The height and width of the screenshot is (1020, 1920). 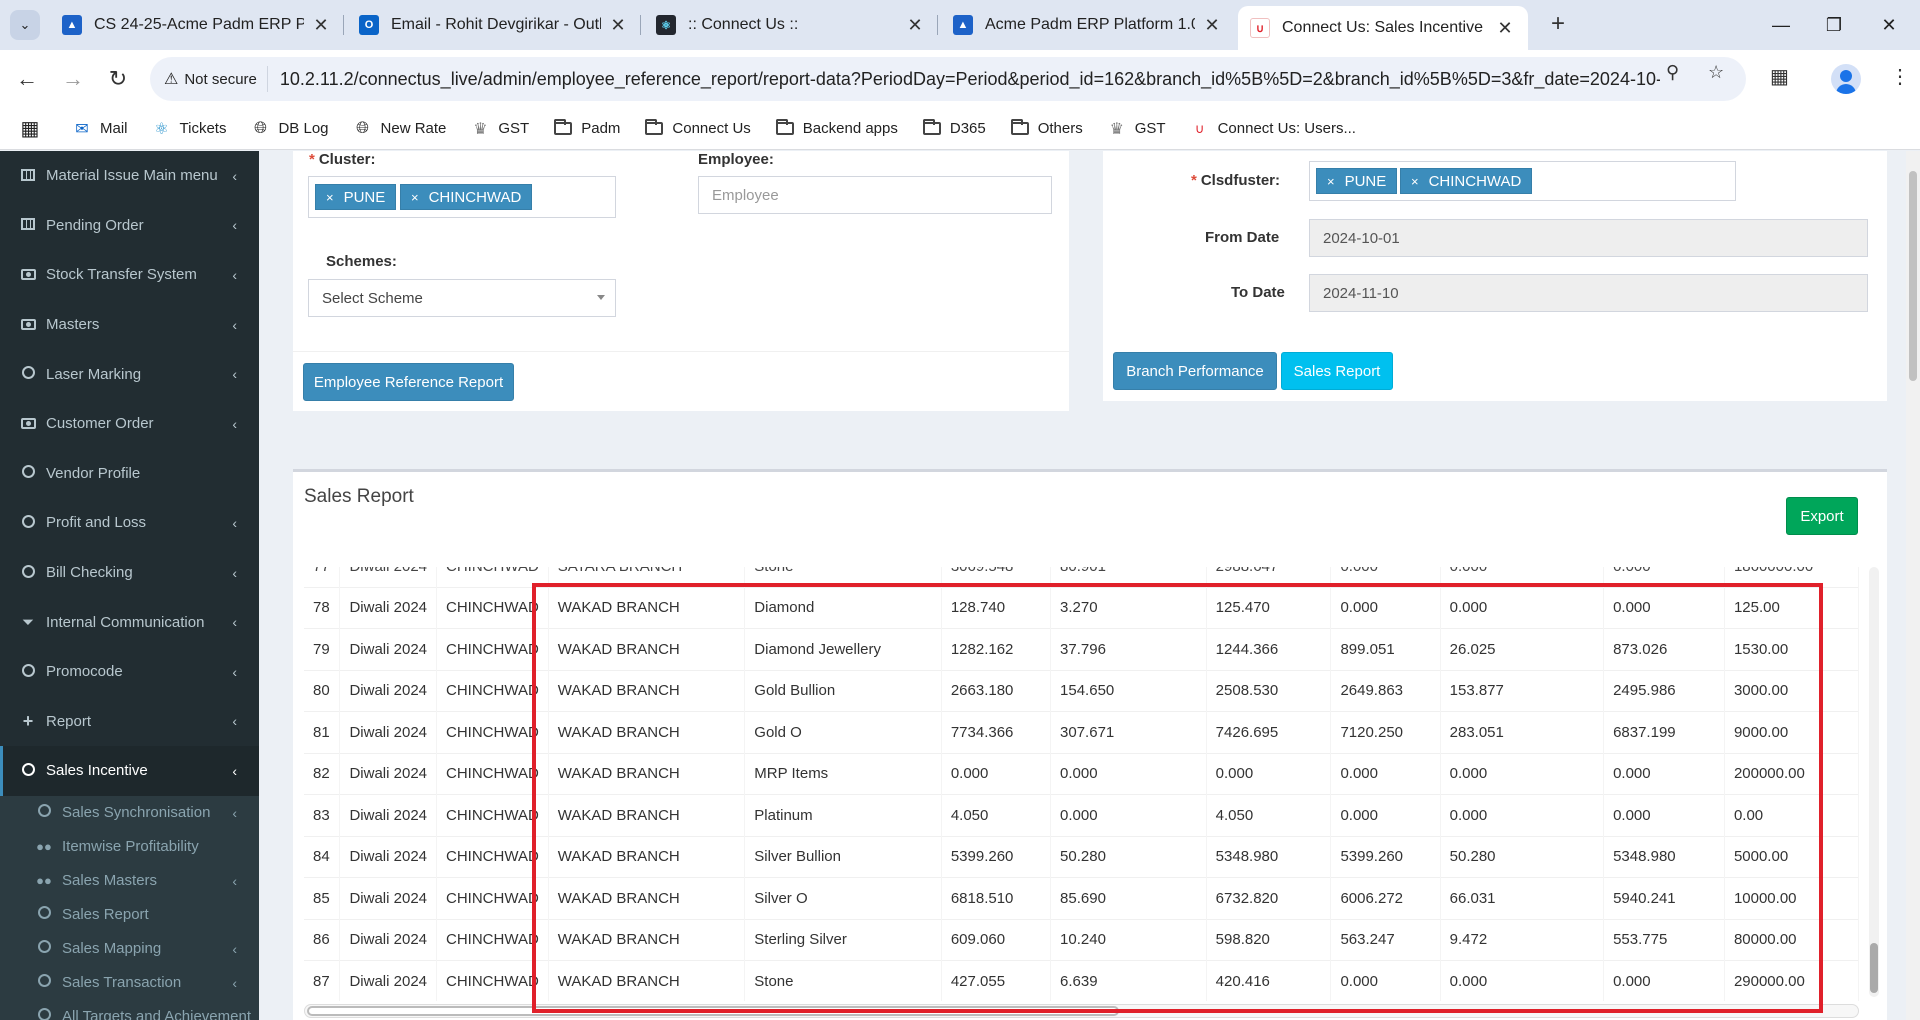 What do you see at coordinates (82, 129) in the screenshot?
I see `outlook-icon: ✉` at bounding box center [82, 129].